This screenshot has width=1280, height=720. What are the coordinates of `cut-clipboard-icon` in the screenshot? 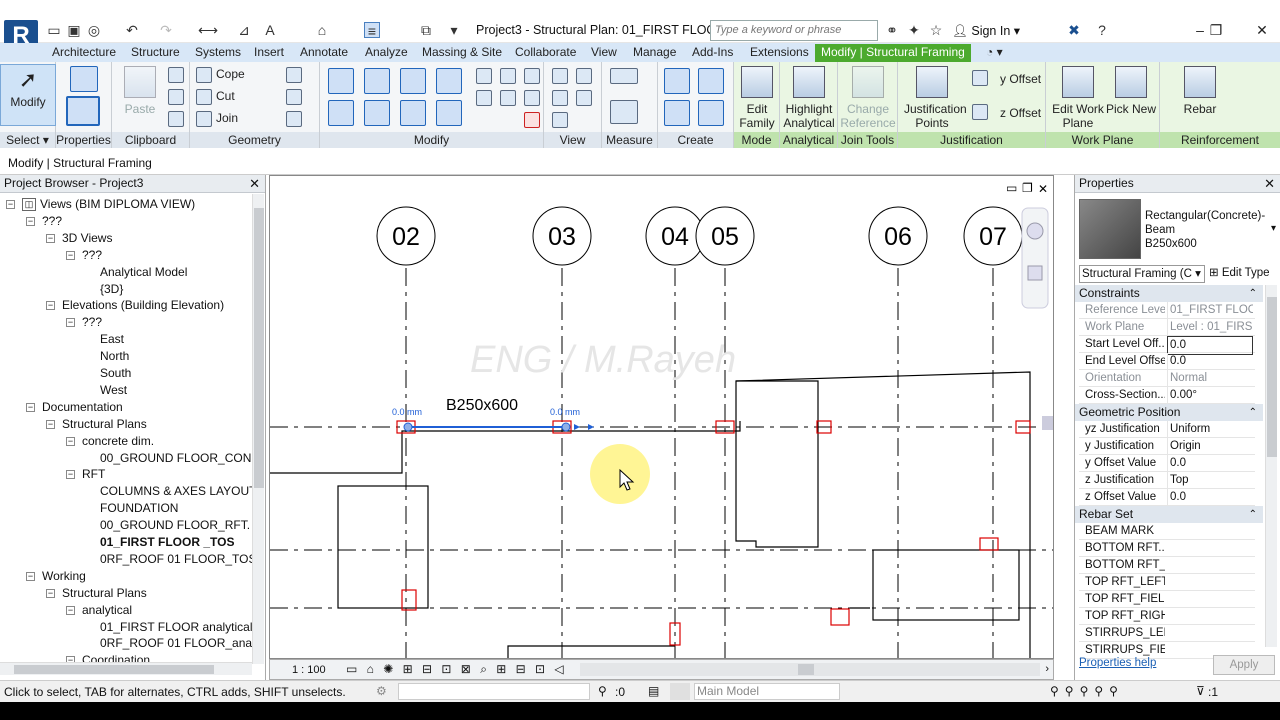 It's located at (176, 75).